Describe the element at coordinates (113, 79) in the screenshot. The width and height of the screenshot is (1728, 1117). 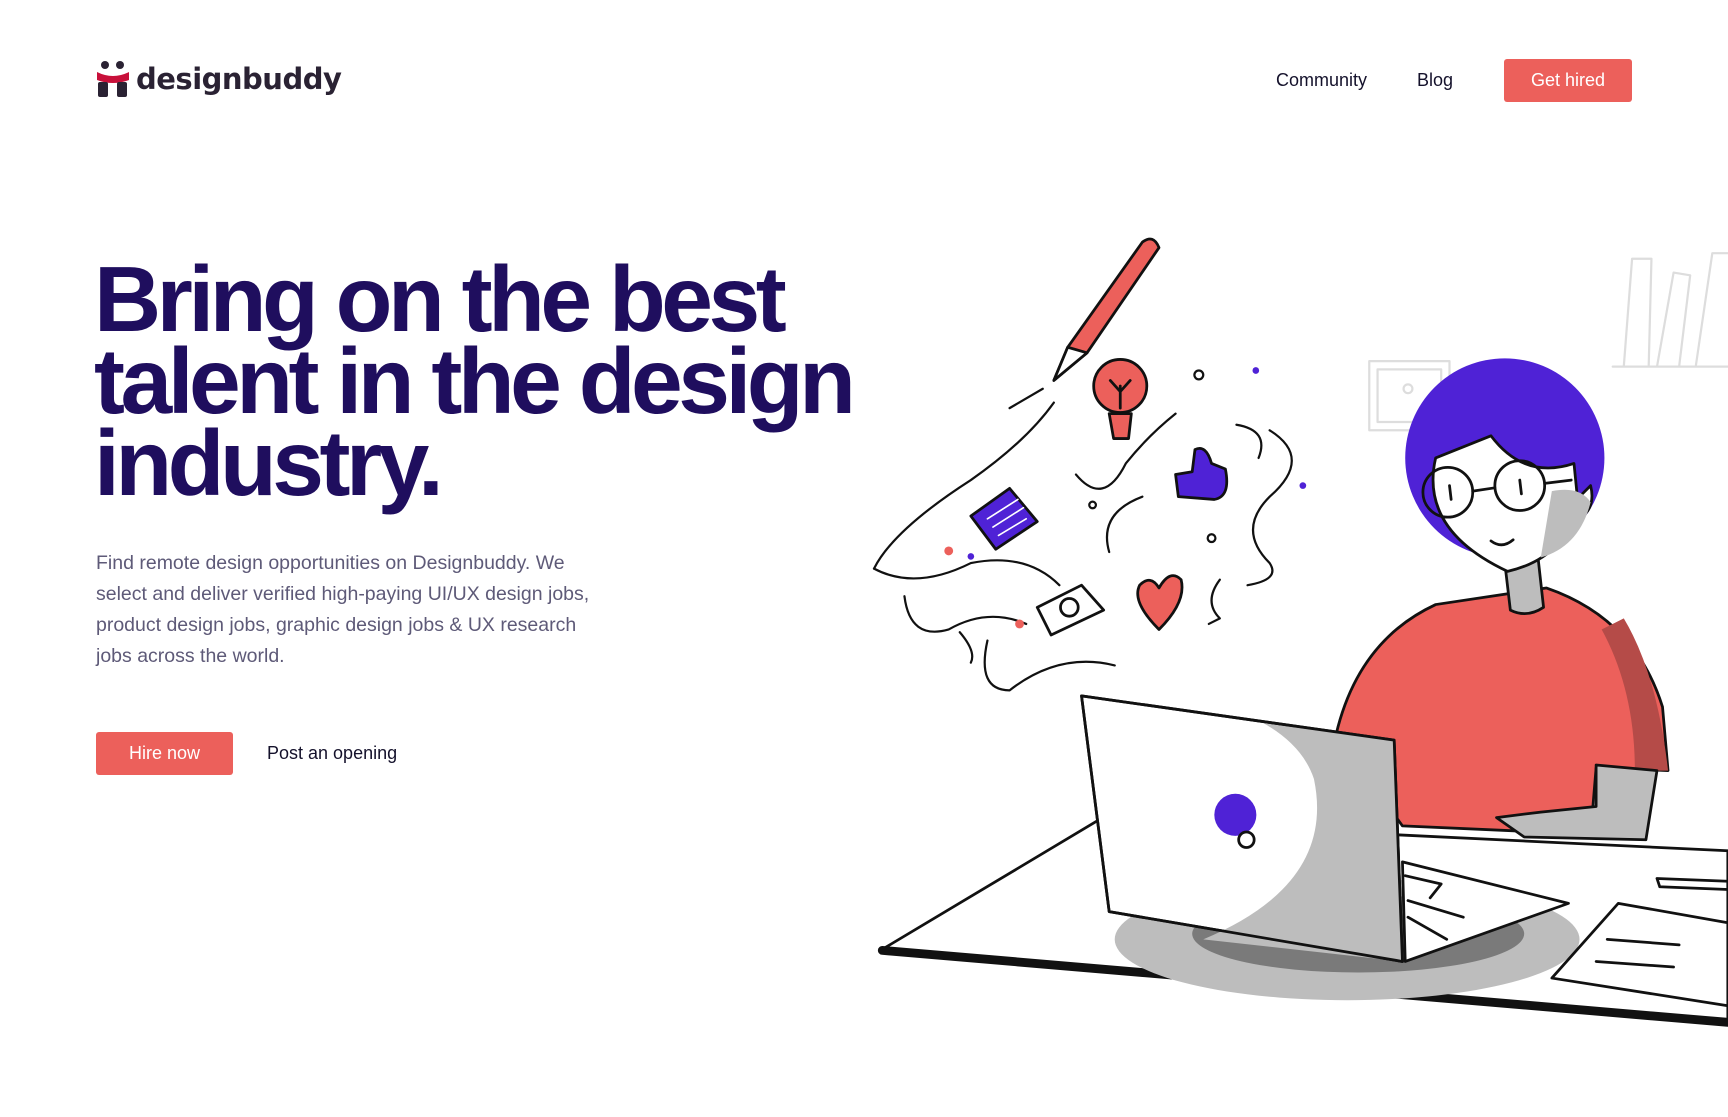
I see `logo-mark-icon` at that location.